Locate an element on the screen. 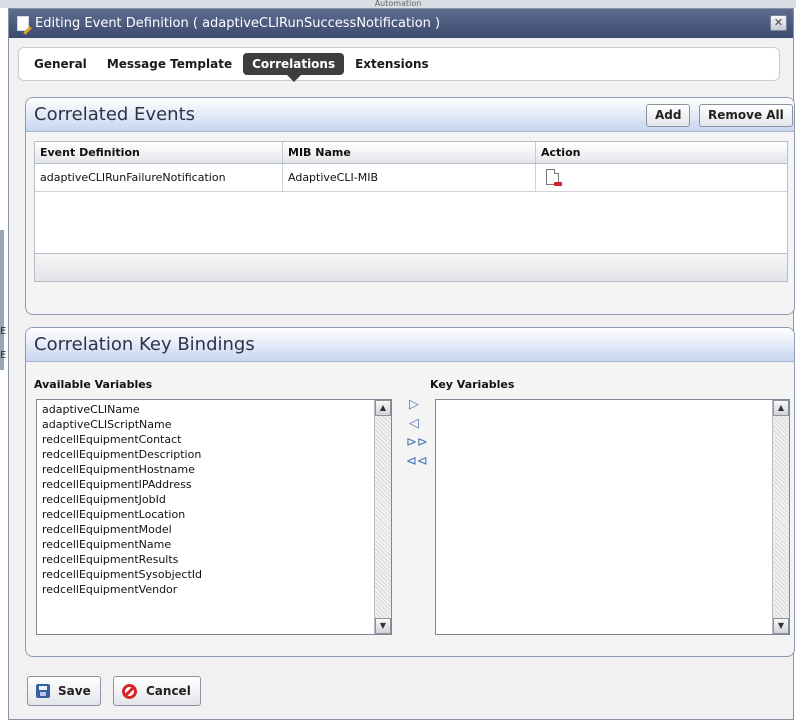 The image size is (796, 720). close-icon: ✕ is located at coordinates (778, 22).